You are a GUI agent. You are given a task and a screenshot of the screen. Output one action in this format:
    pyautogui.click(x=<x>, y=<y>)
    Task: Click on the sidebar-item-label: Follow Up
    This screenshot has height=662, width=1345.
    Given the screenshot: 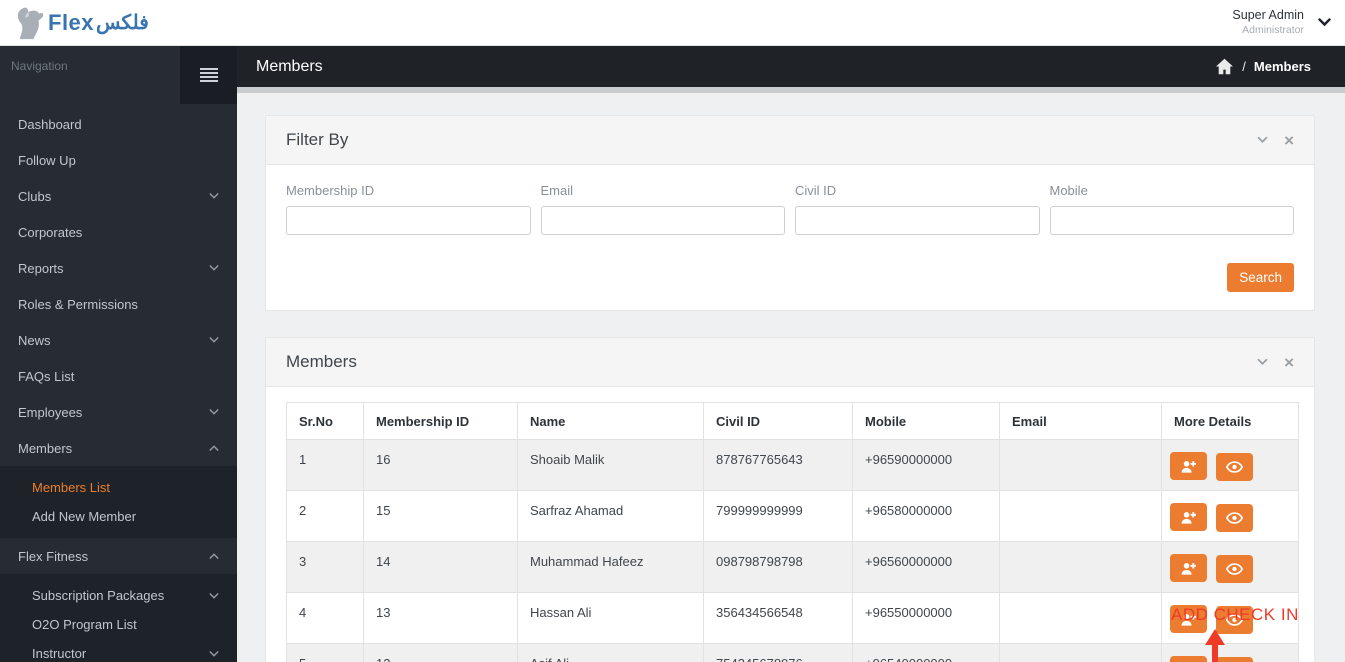 What is the action you would take?
    pyautogui.click(x=47, y=160)
    